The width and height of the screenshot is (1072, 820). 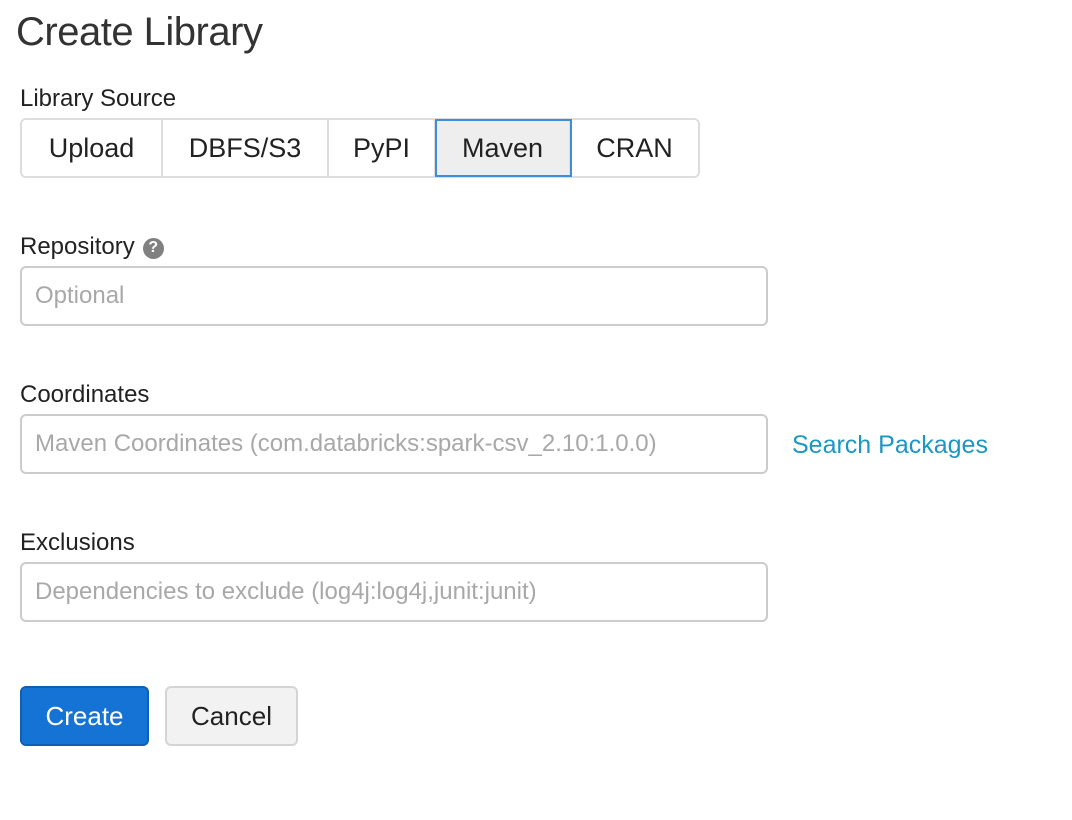 I want to click on exclusions-input, so click(x=394, y=592).